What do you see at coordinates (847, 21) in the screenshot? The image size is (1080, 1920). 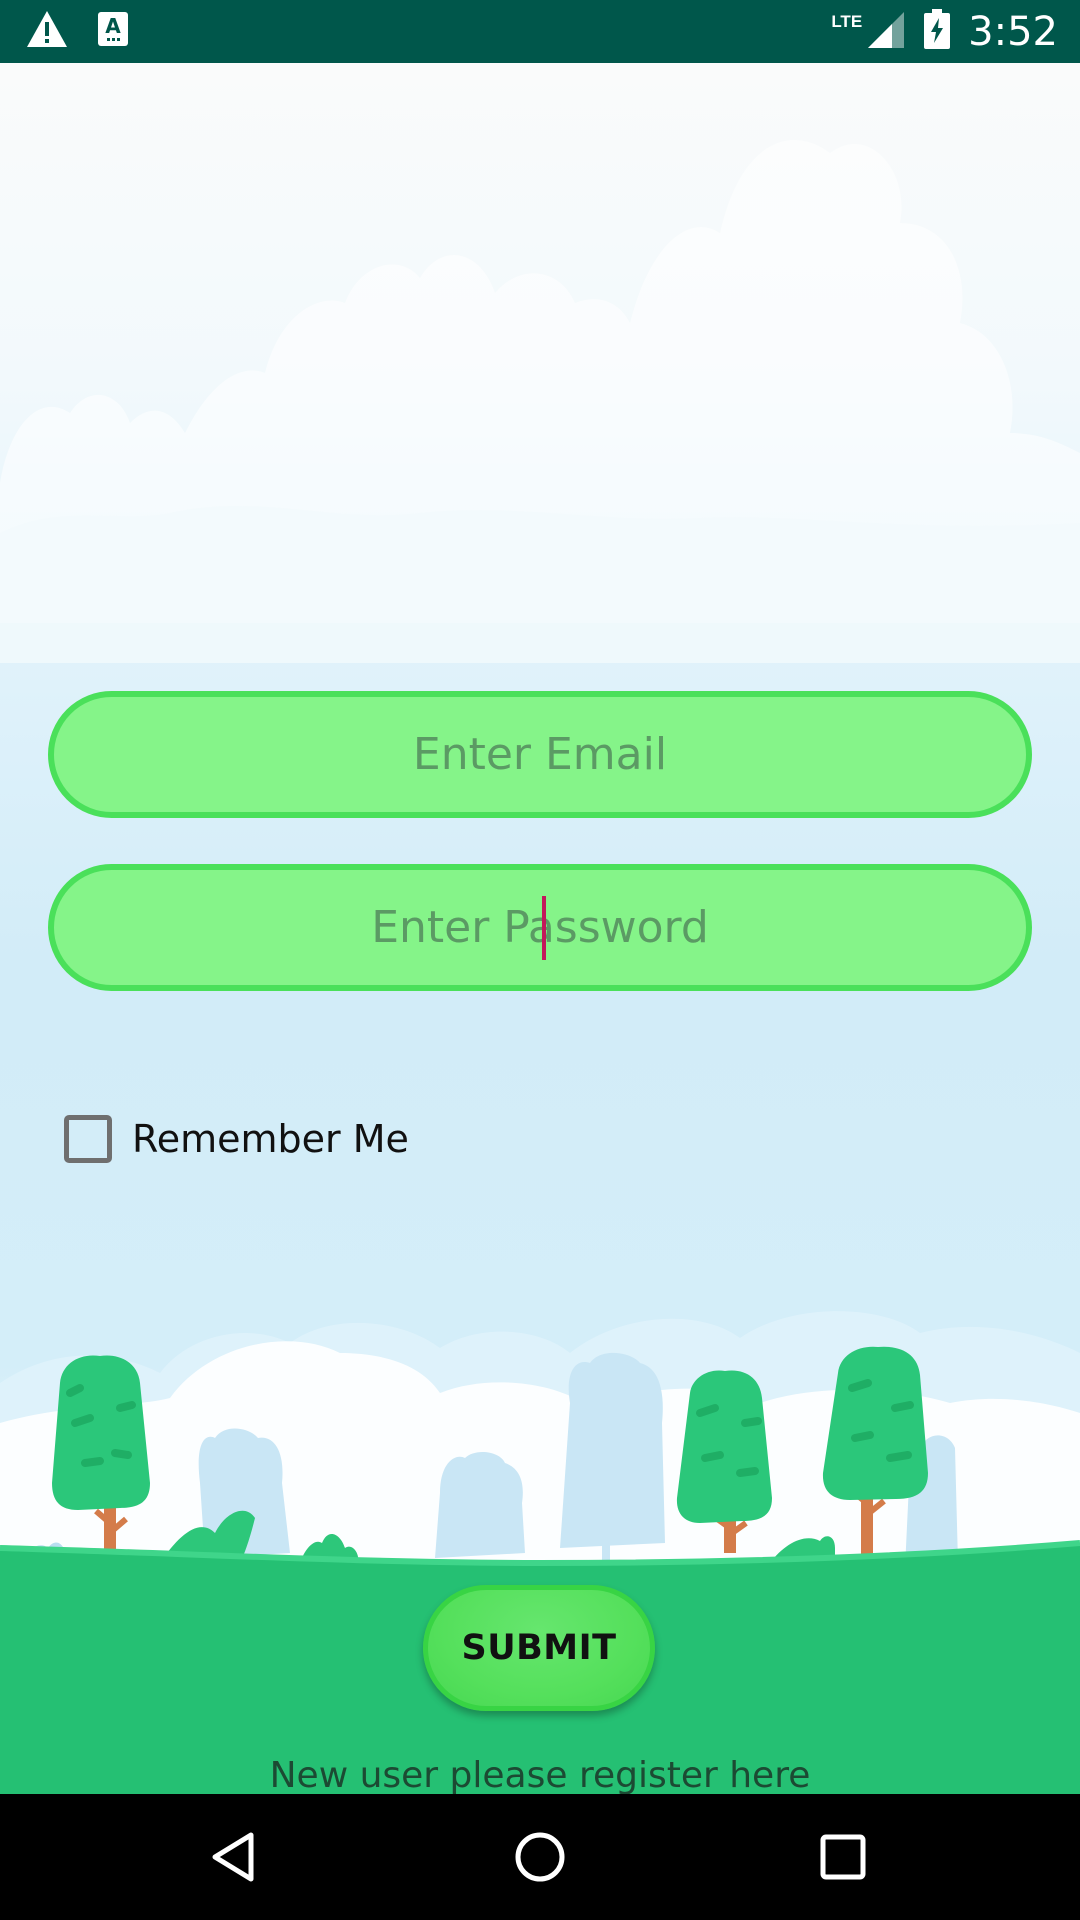 I see `network-type: LTE` at bounding box center [847, 21].